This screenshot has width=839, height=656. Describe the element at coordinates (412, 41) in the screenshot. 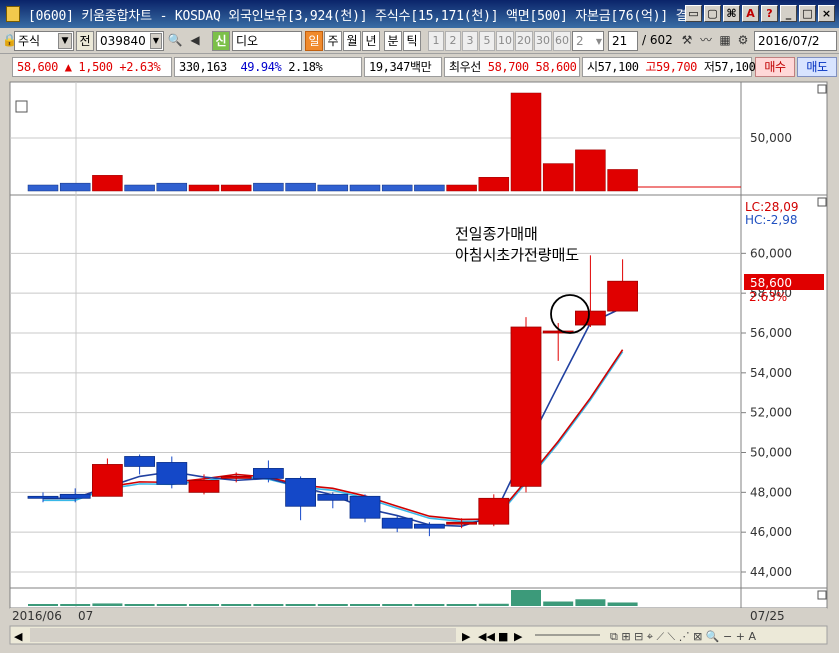

I see `period-tick: 틱` at that location.